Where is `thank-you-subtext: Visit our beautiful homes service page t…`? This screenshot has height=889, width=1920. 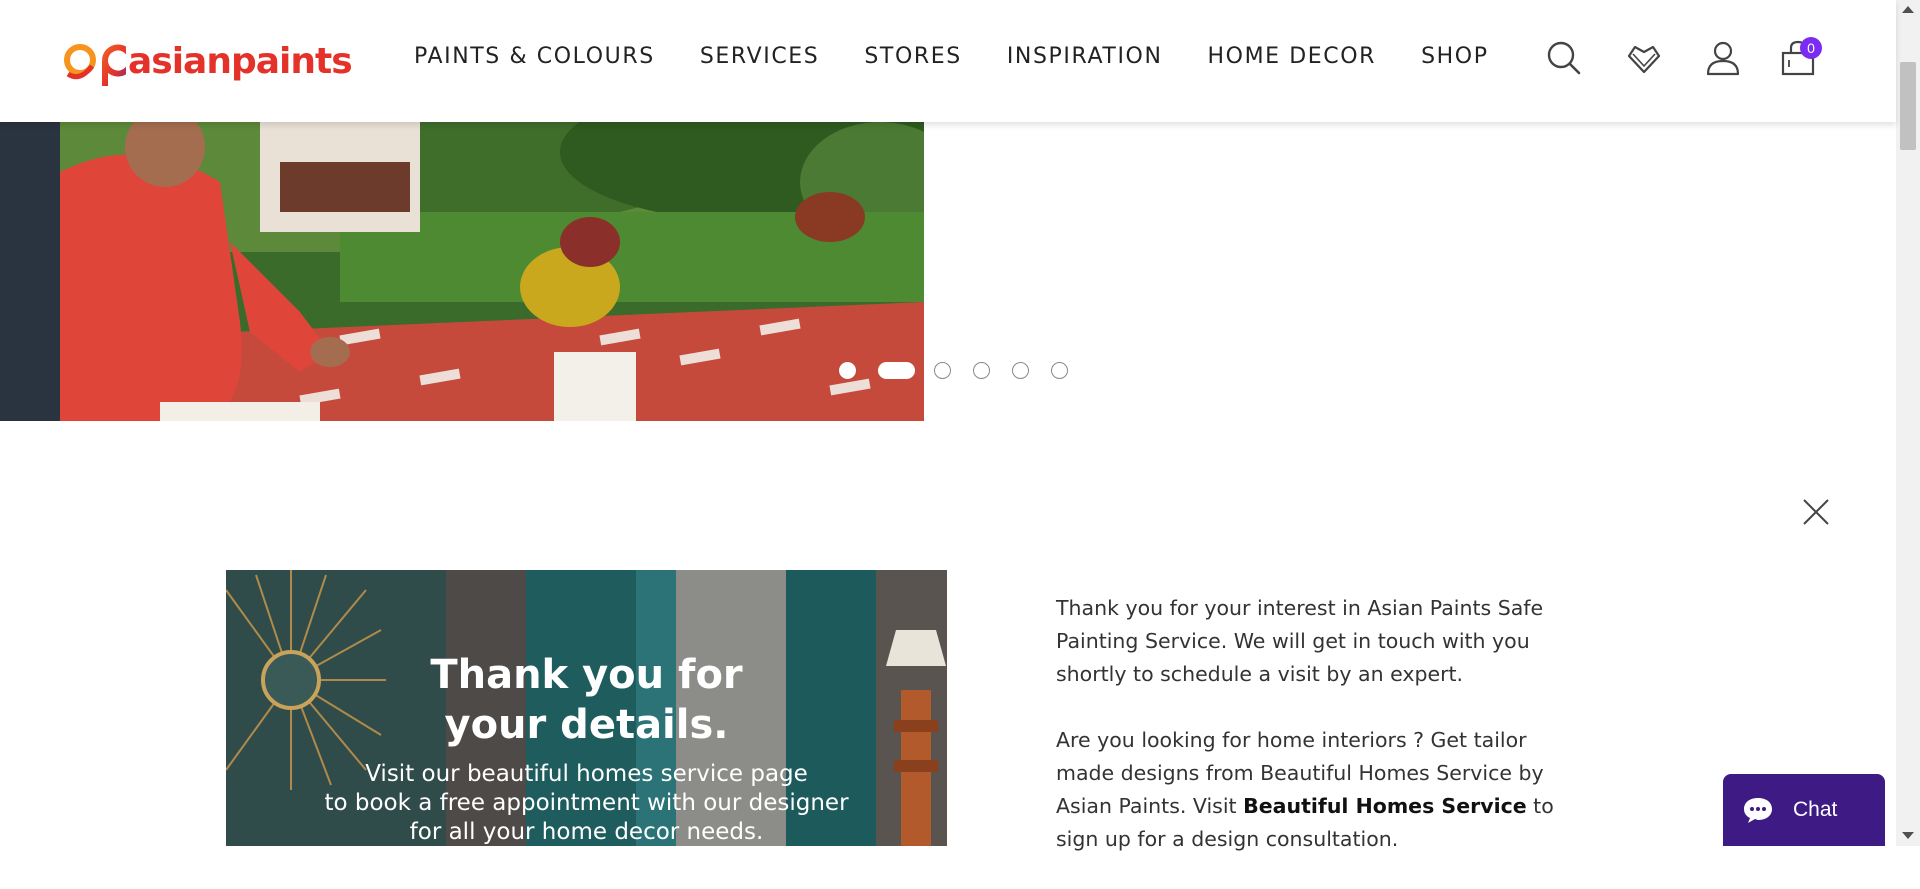
thank-you-subtext: Visit our beautiful homes service page t… is located at coordinates (586, 803).